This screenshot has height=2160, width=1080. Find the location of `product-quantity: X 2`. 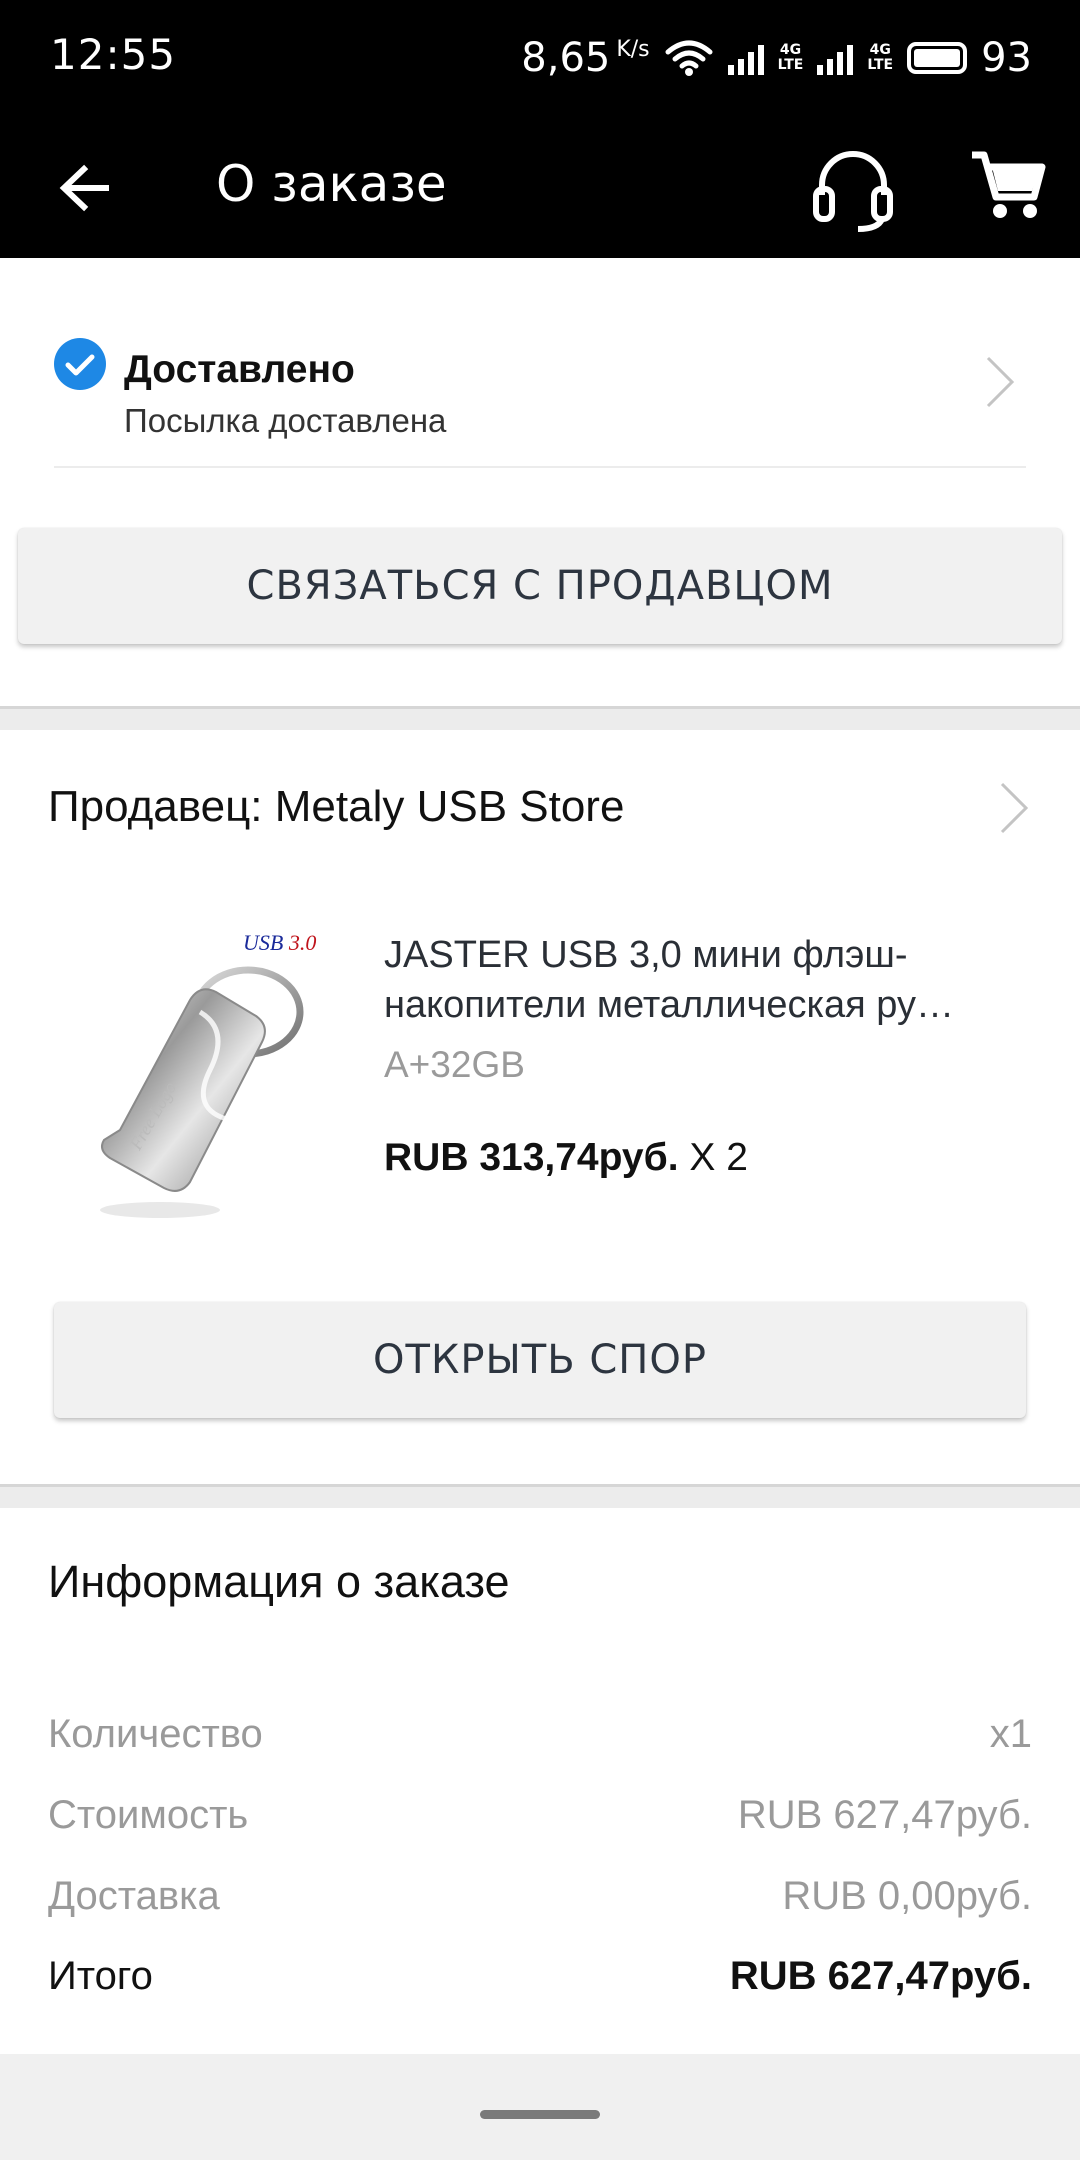

product-quantity: X 2 is located at coordinates (718, 1157).